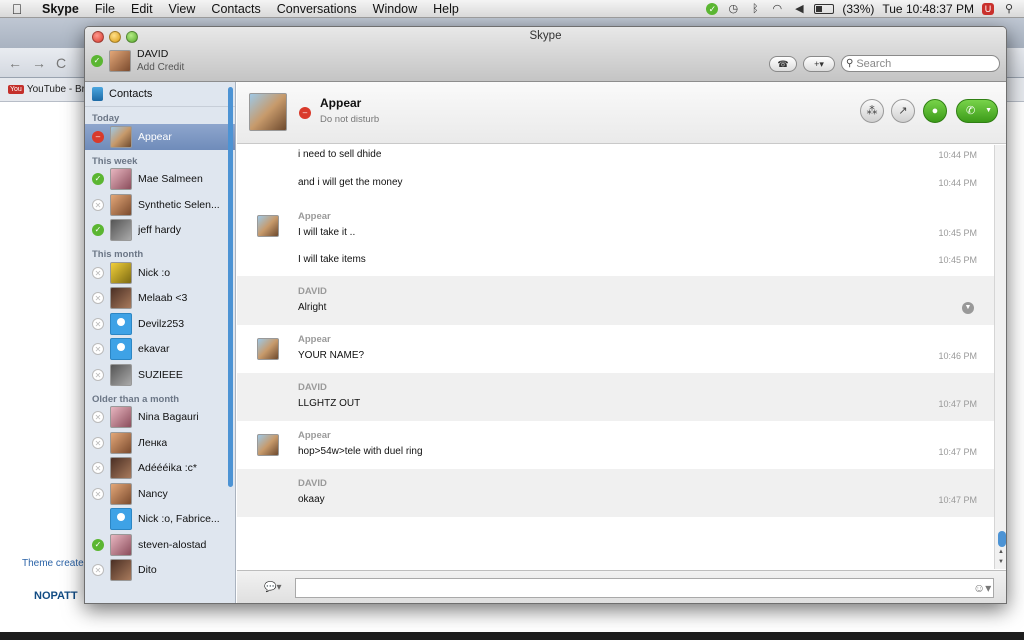 The height and width of the screenshot is (640, 1024). What do you see at coordinates (615, 493) in the screenshot?
I see `message-group: DAVID okaay 10:47 PM` at bounding box center [615, 493].